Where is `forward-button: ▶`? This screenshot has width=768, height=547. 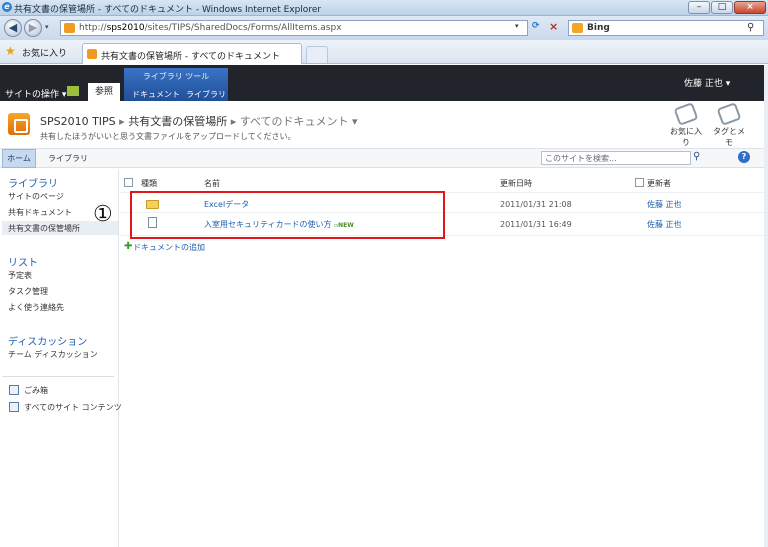 forward-button: ▶ is located at coordinates (33, 28).